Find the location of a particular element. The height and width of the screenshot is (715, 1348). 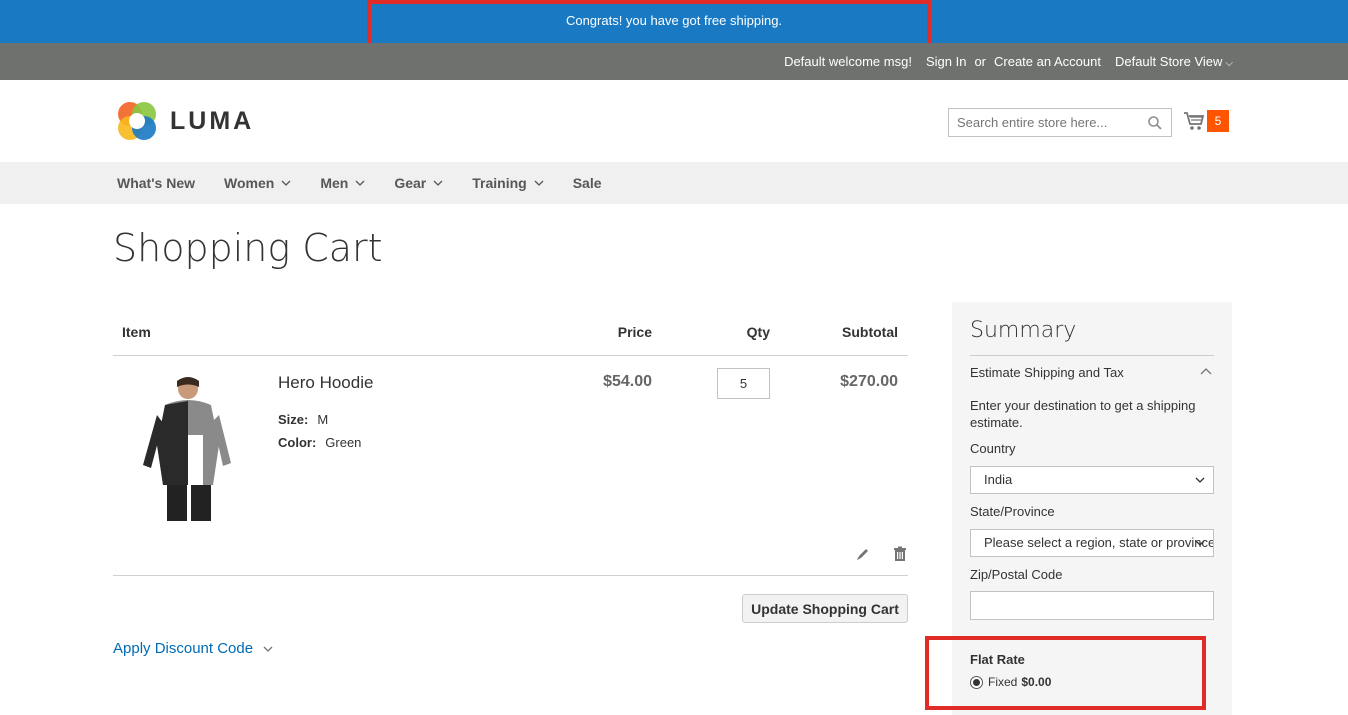

color-value: Green is located at coordinates (343, 442).